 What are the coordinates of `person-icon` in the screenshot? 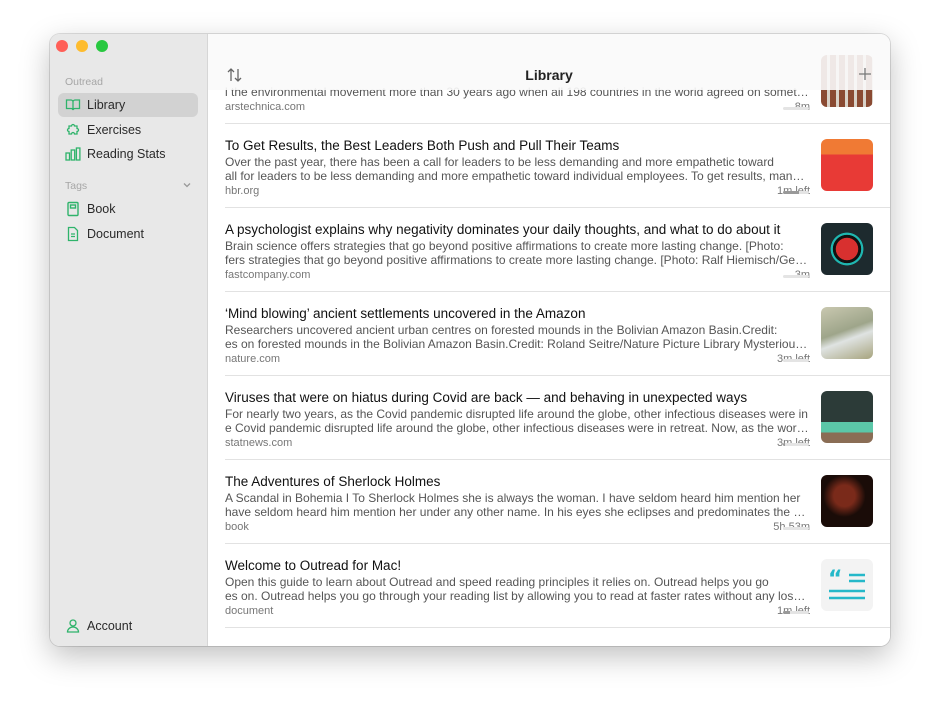 It's located at (73, 626).